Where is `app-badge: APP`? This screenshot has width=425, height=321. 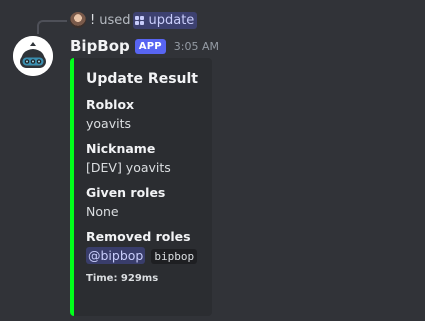 app-badge: APP is located at coordinates (150, 46).